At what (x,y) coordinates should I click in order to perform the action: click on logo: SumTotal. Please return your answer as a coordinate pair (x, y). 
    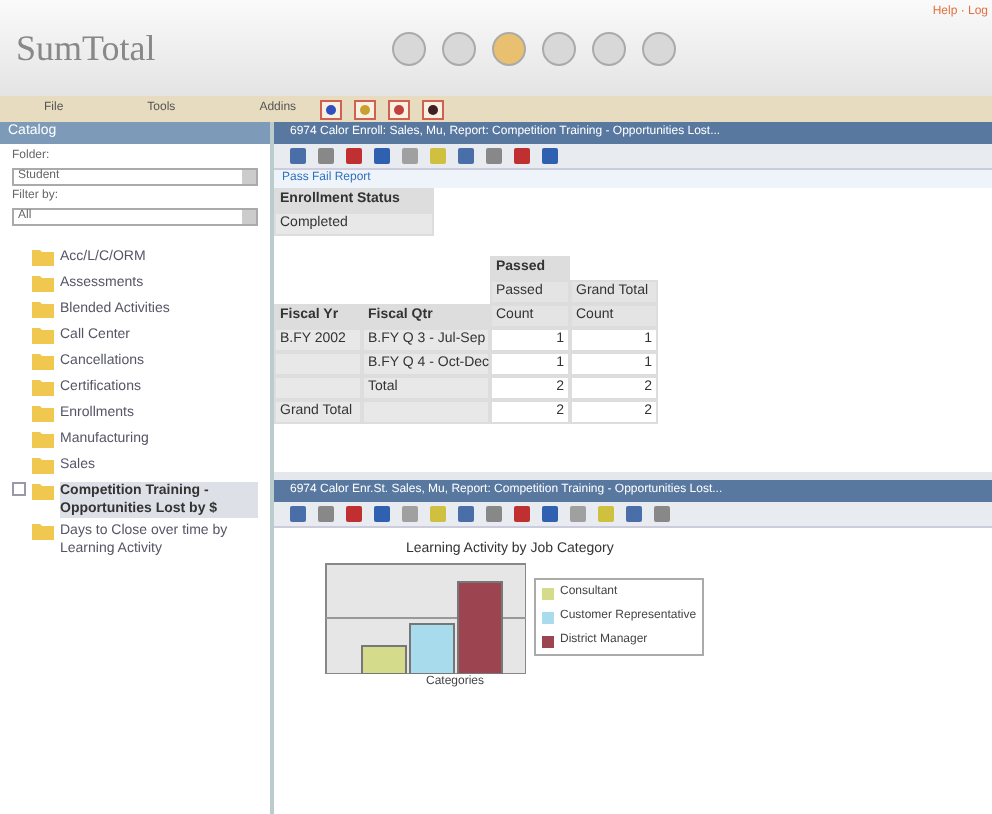
    Looking at the image, I should click on (86, 48).